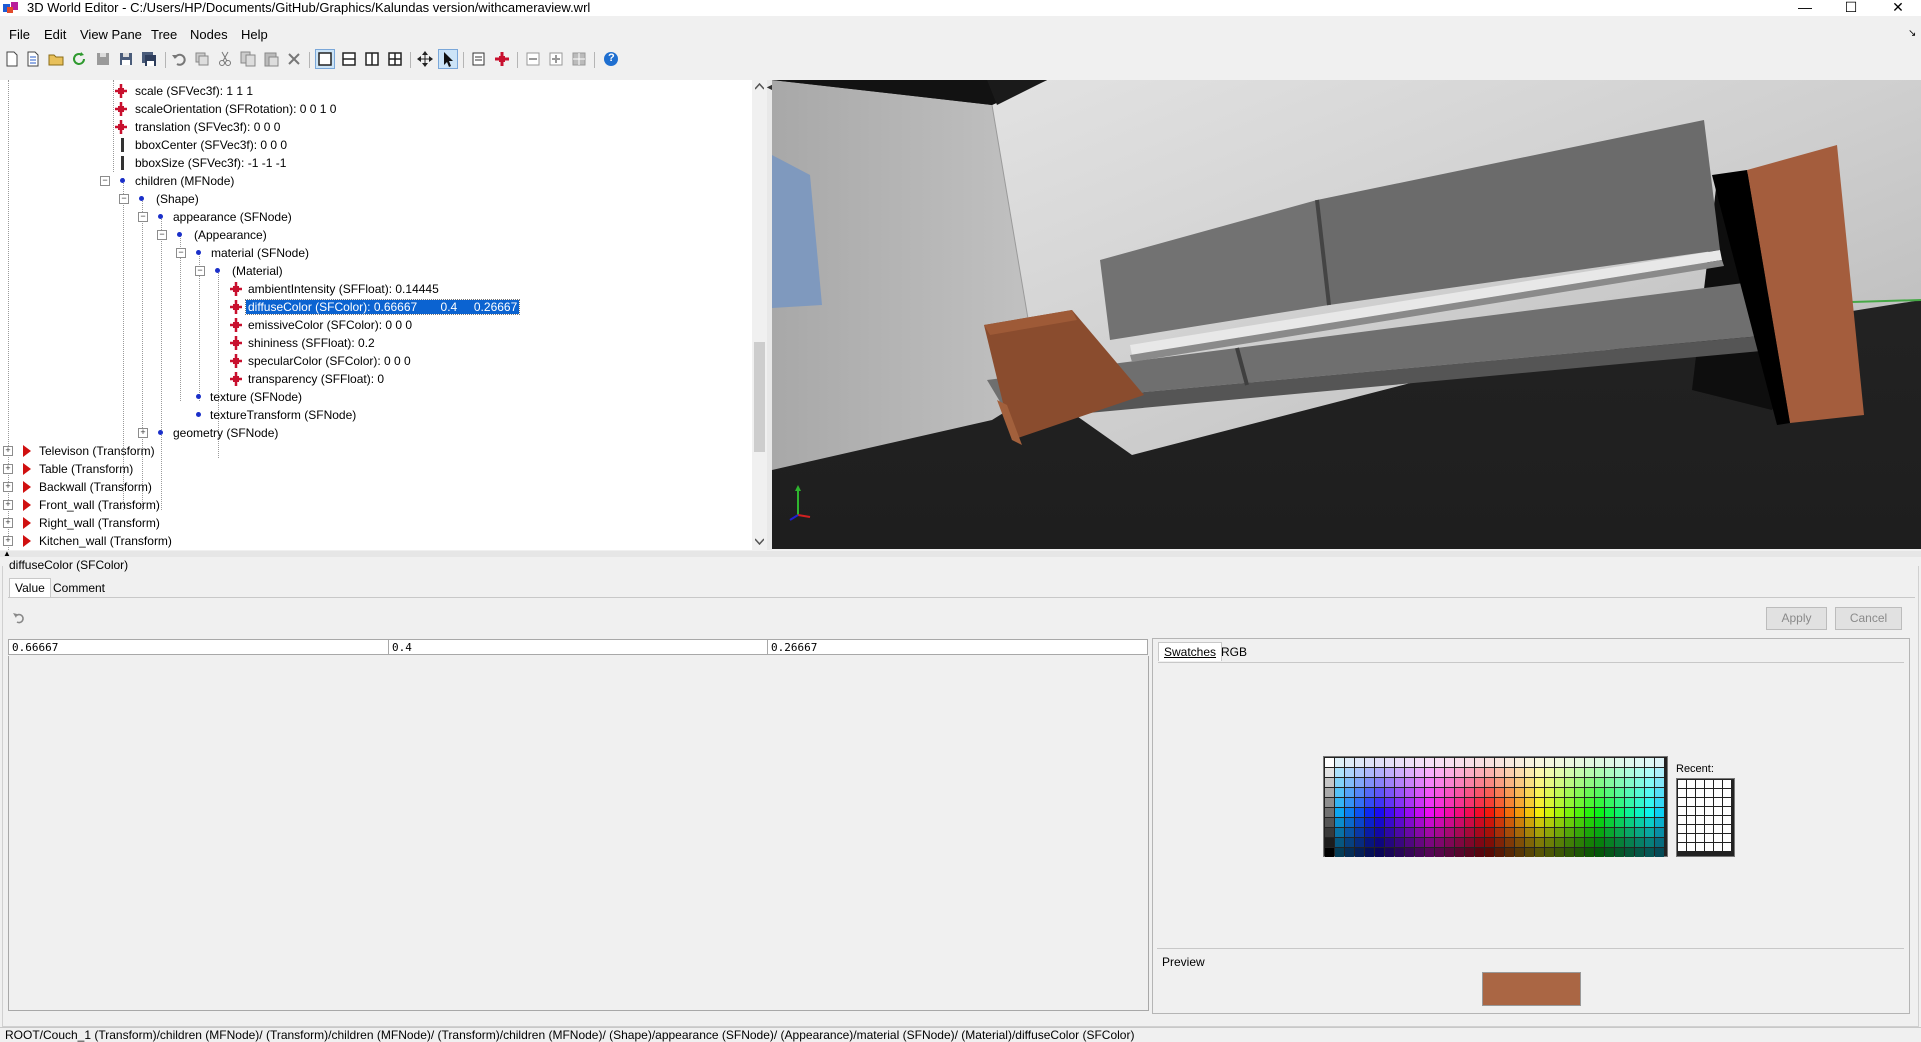 Image resolution: width=1921 pixels, height=1042 pixels. I want to click on horizontal-splitter, so click(960, 554).